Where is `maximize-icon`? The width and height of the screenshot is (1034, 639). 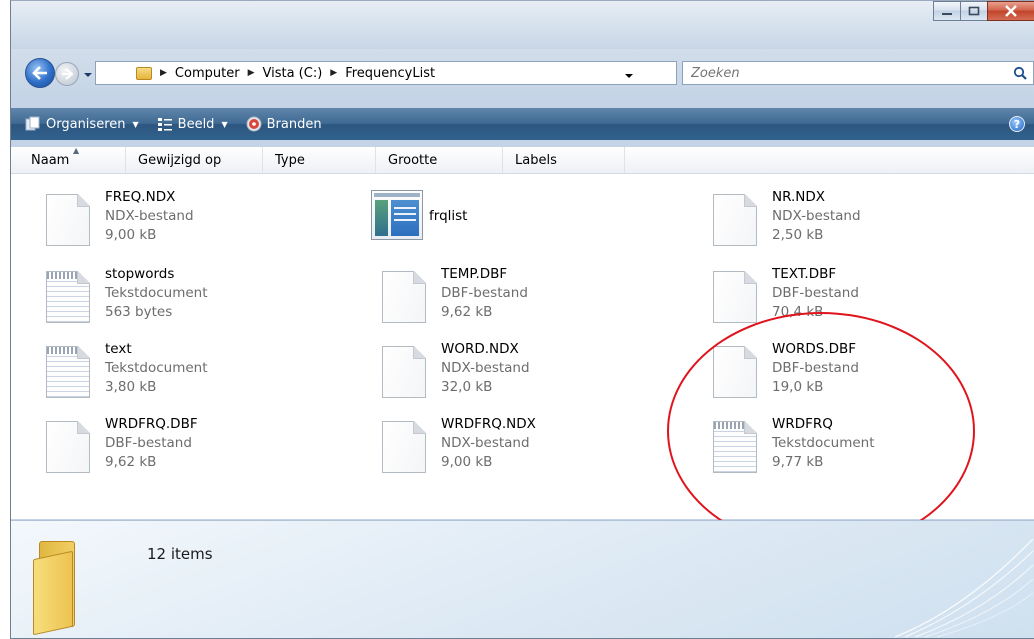 maximize-icon is located at coordinates (974, 11).